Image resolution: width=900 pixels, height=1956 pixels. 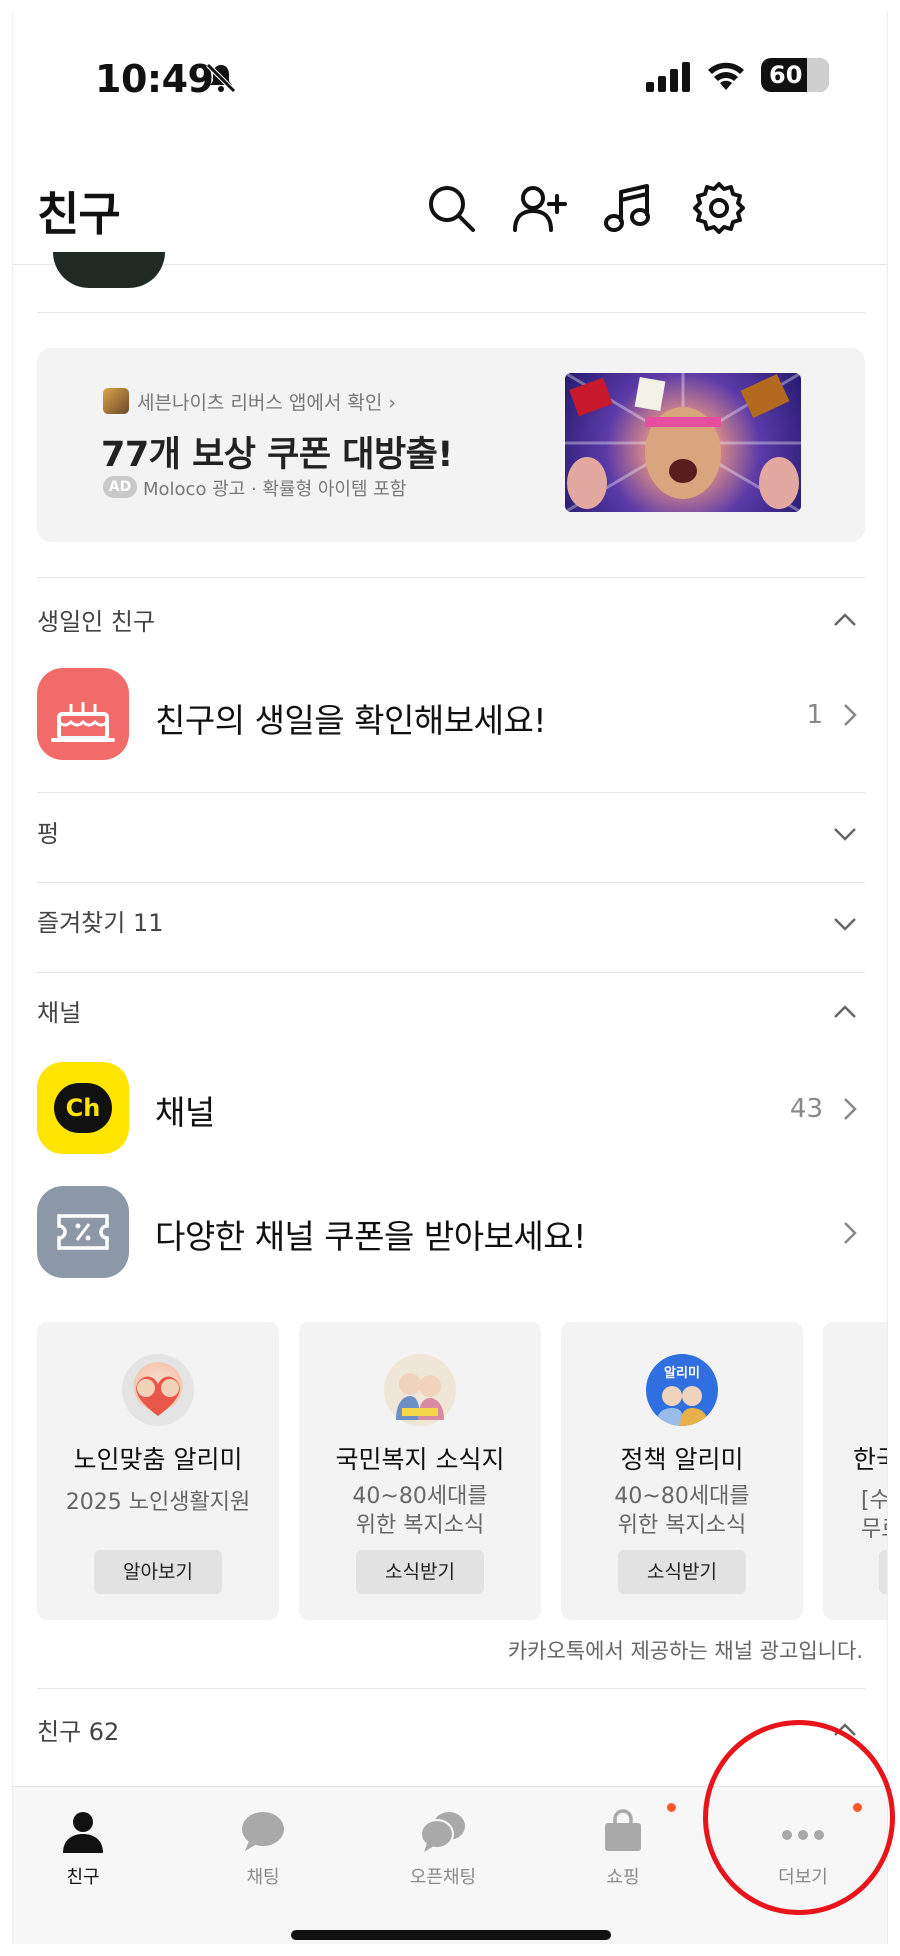 I want to click on ad-badge: AD, so click(x=120, y=487).